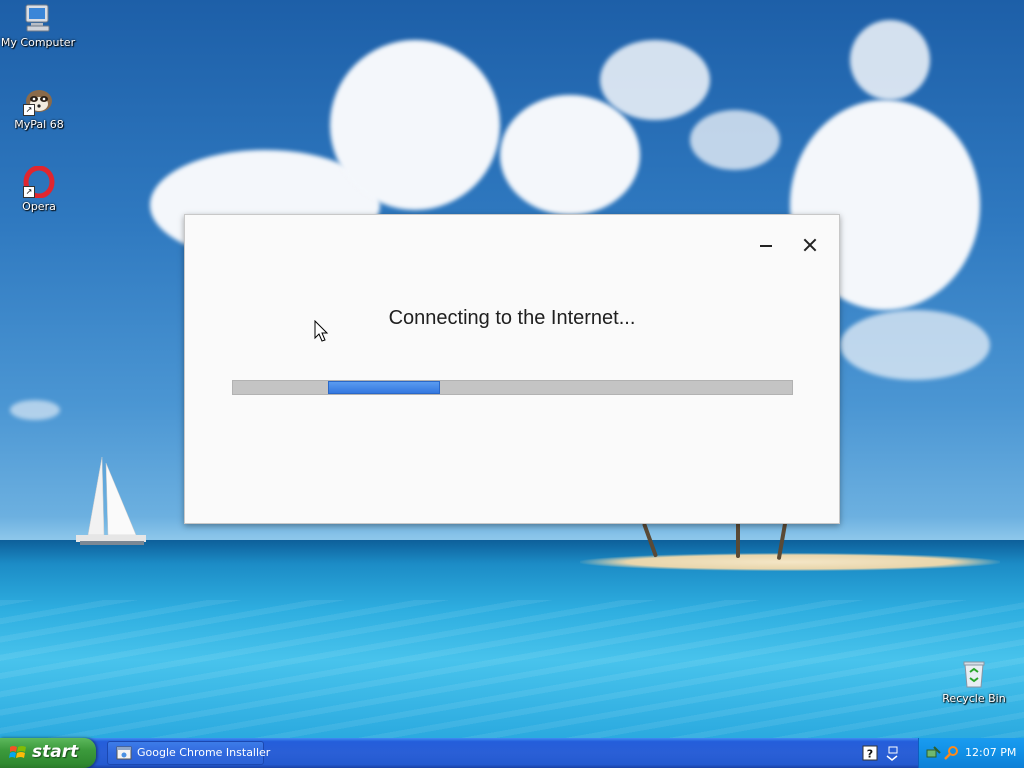 The width and height of the screenshot is (1024, 768). I want to click on desktop-icon-label: Opera, so click(39, 206).